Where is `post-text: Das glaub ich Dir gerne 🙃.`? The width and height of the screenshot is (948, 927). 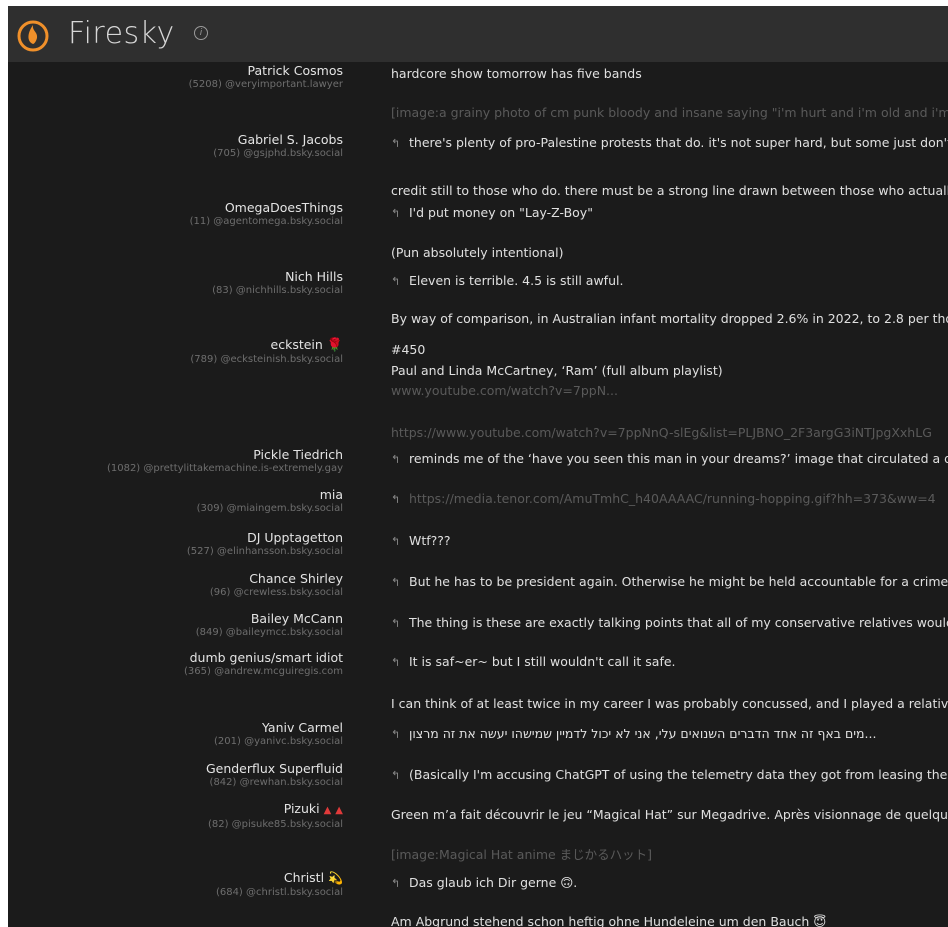
post-text: Das glaub ich Dir gerne 🙃. is located at coordinates (493, 882).